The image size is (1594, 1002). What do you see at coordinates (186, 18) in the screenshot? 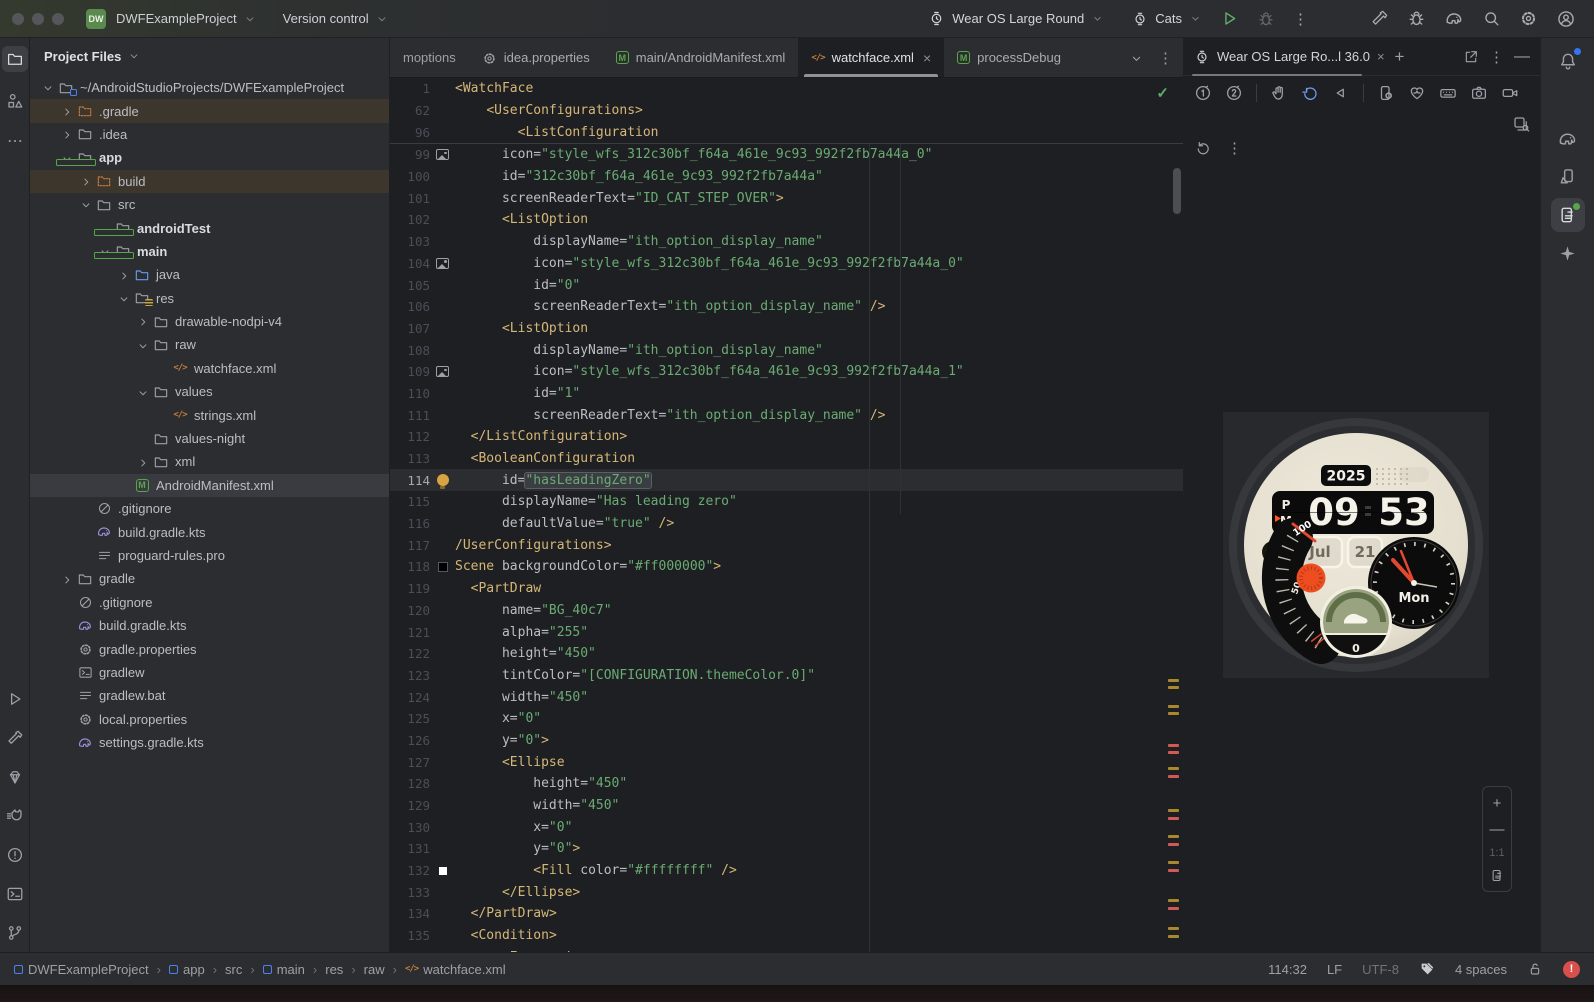
I see `project-selector: DWFExampleProject` at bounding box center [186, 18].